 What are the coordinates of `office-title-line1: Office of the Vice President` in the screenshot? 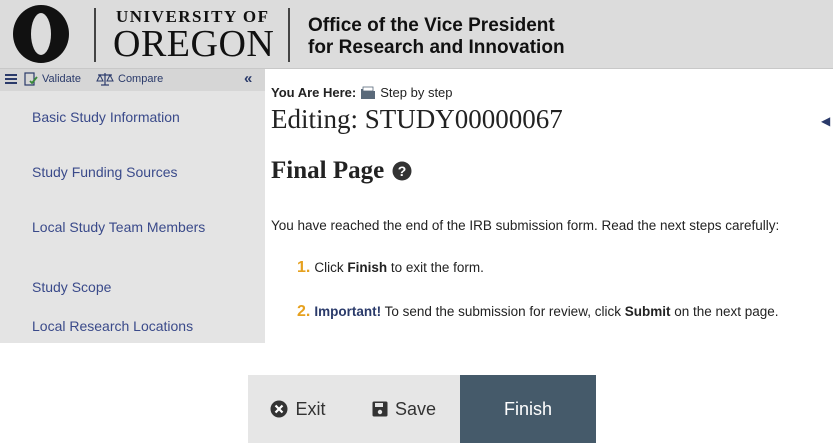 It's located at (431, 25).